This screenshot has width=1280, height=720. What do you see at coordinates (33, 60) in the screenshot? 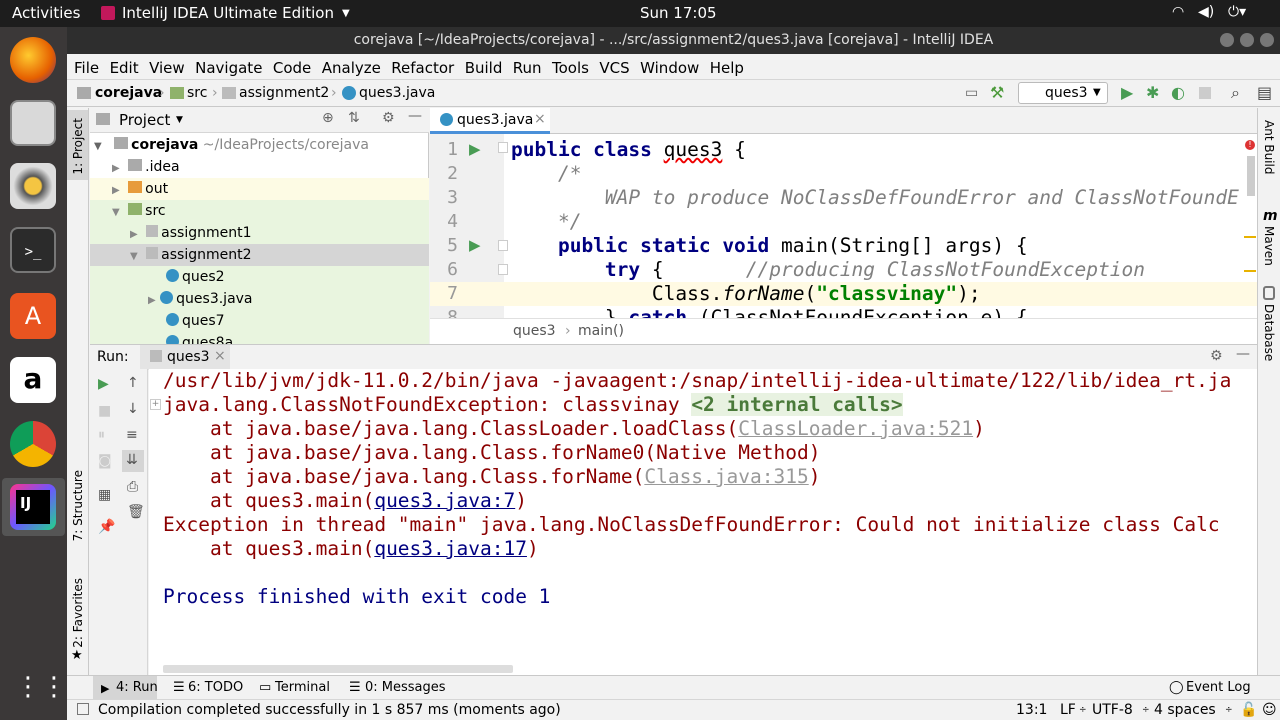
I see `firefox-icon` at bounding box center [33, 60].